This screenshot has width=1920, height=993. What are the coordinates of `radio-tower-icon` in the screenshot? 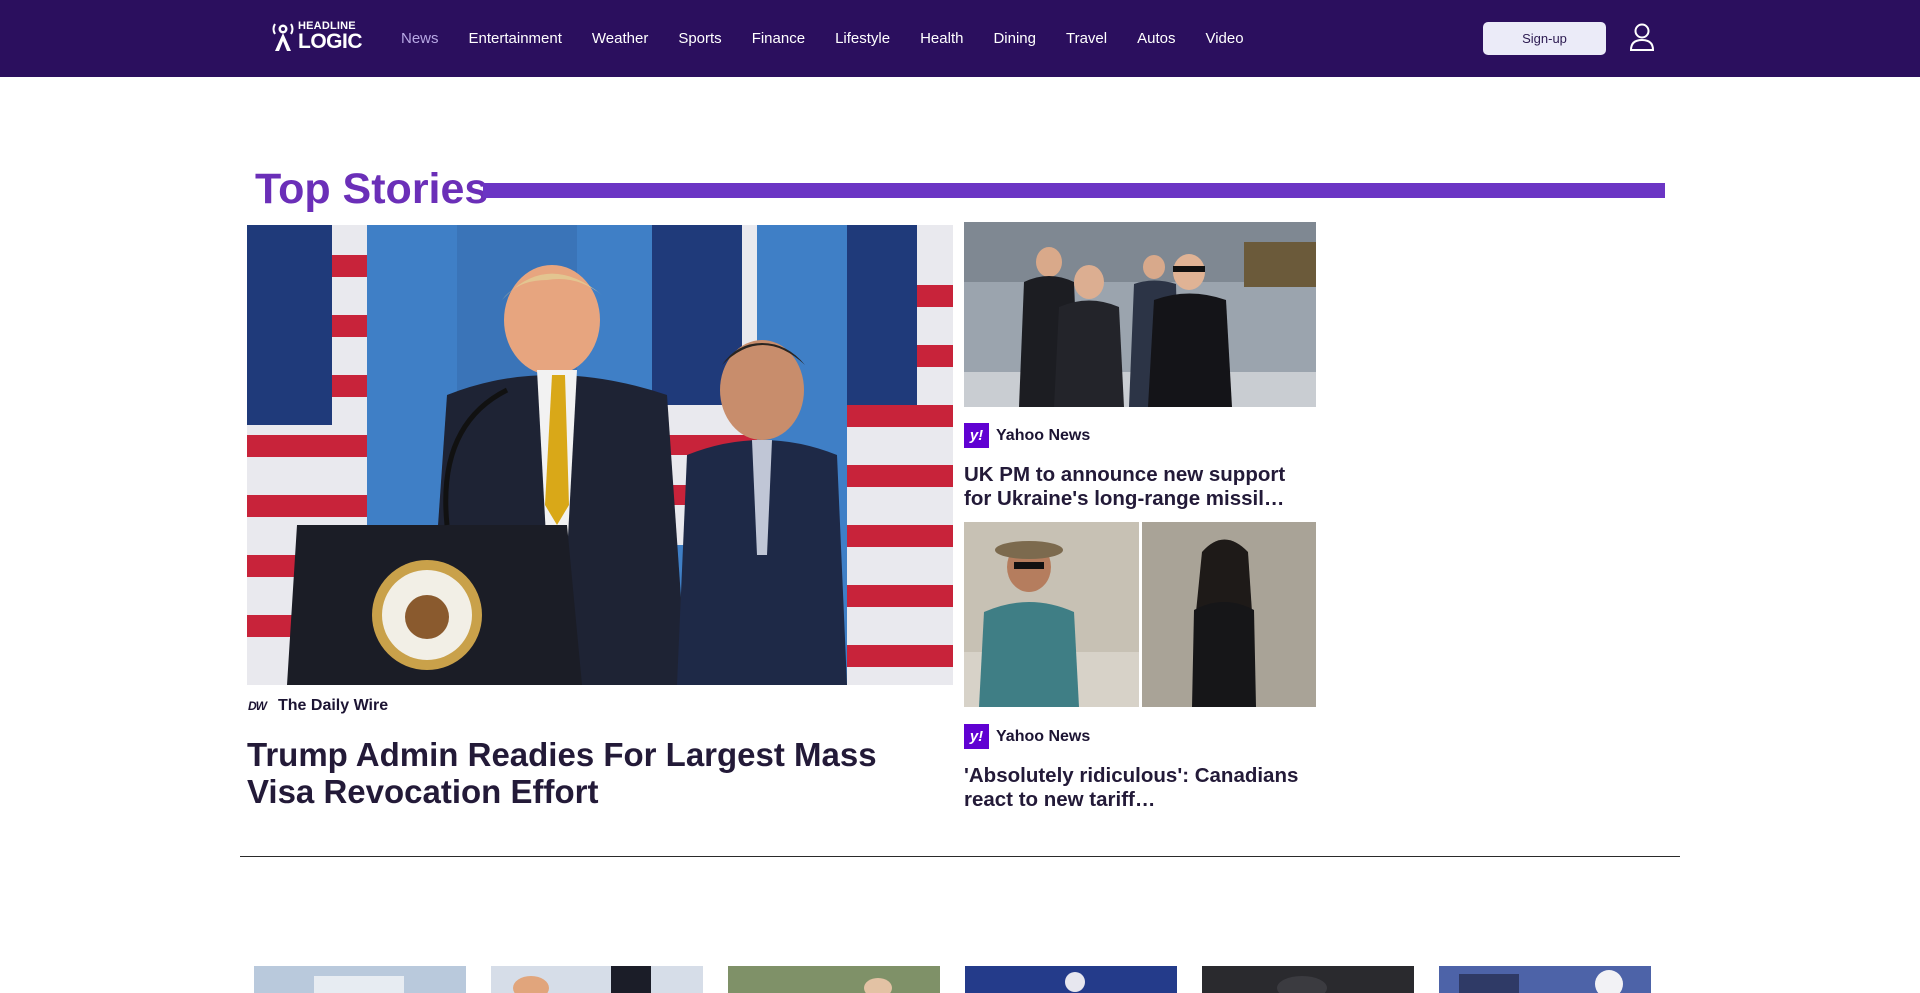 It's located at (283, 37).